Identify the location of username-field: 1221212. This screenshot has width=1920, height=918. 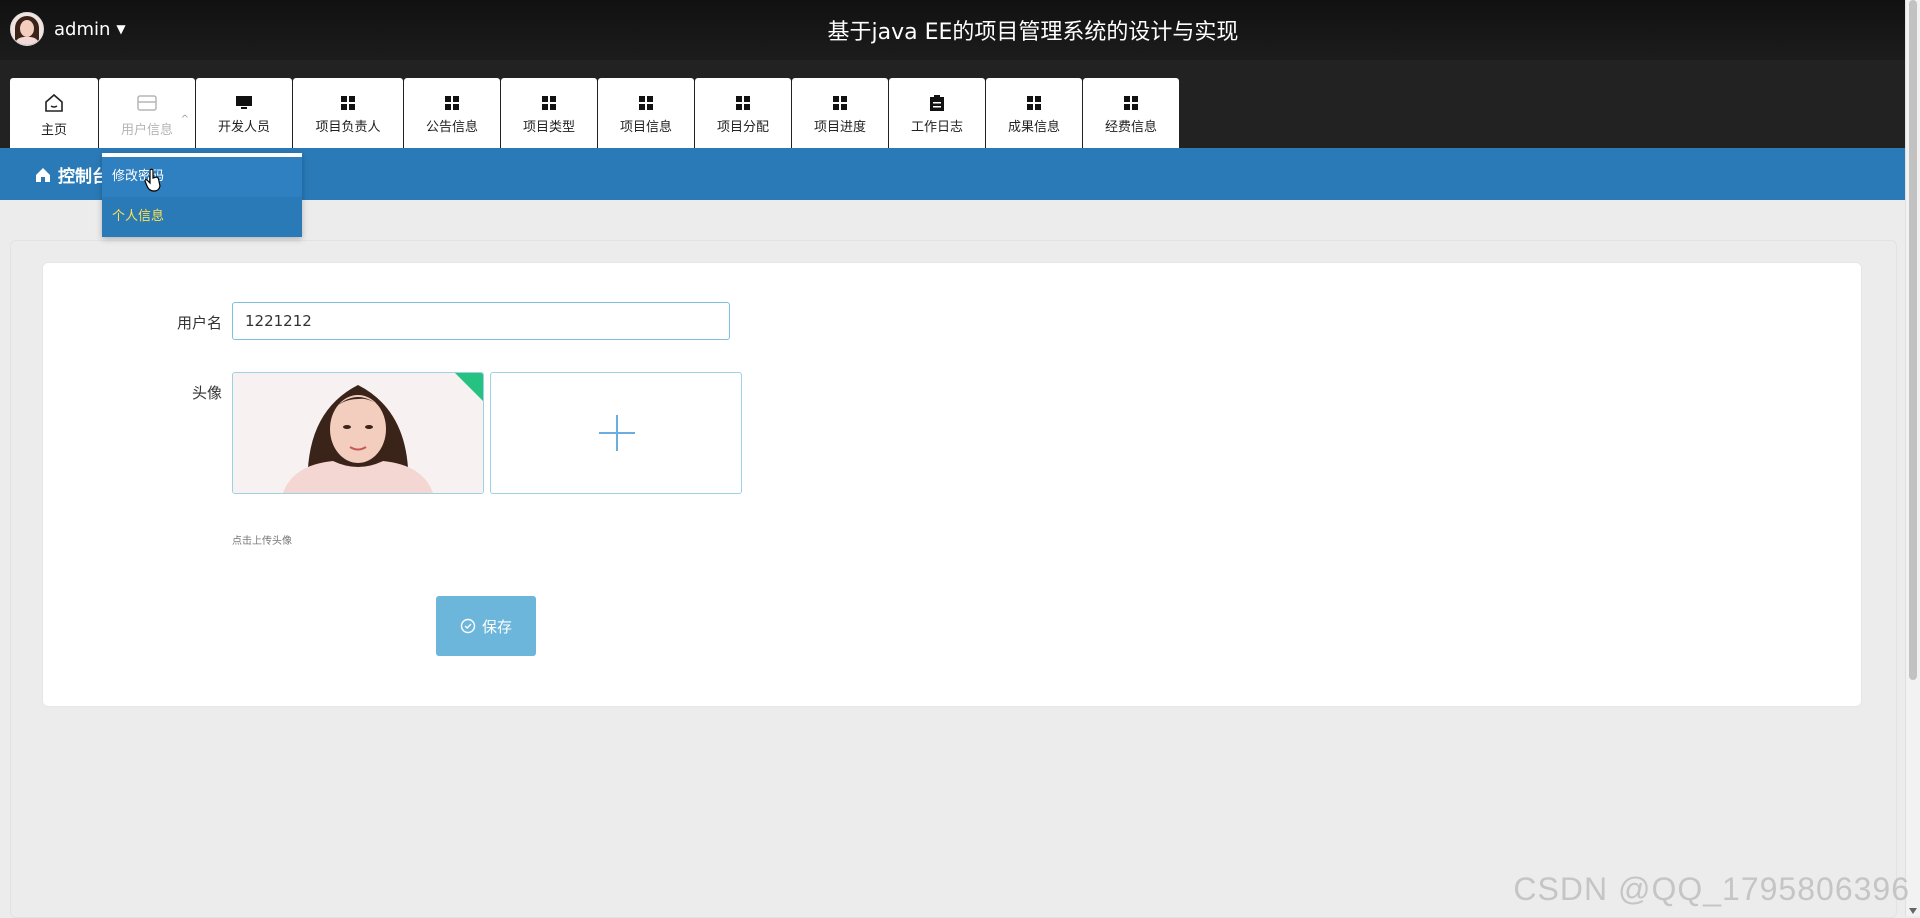
(481, 321).